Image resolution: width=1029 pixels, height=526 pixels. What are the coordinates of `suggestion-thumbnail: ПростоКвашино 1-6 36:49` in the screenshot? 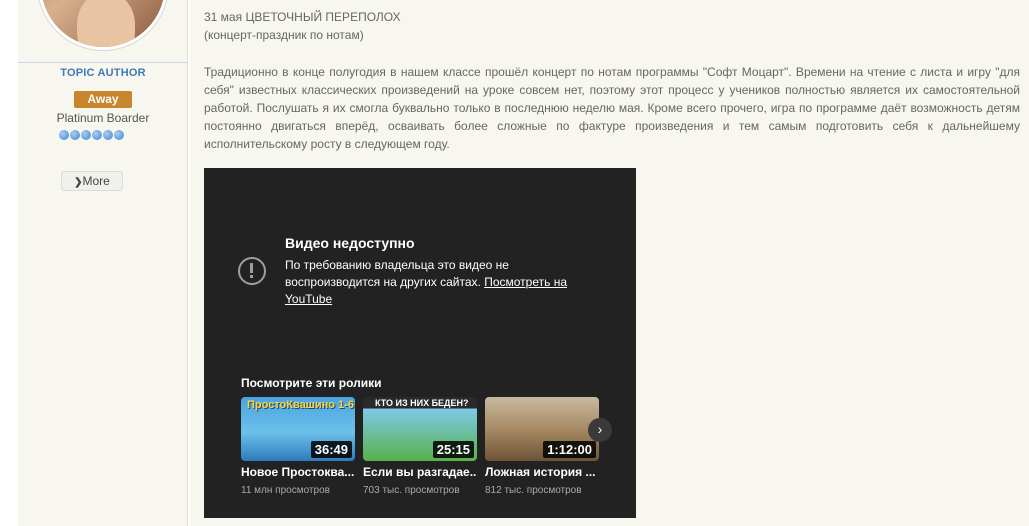 It's located at (298, 429).